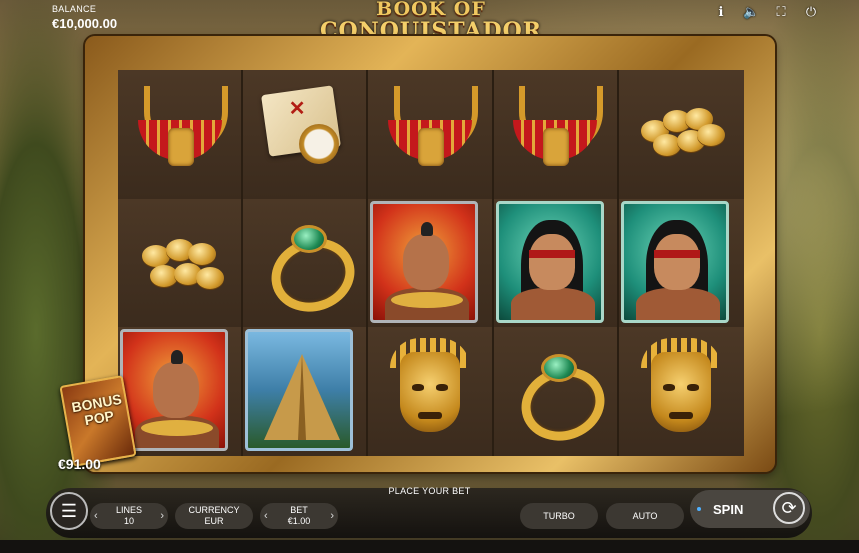  Describe the element at coordinates (128, 510) in the screenshot. I see `lines-label: LINES` at that location.